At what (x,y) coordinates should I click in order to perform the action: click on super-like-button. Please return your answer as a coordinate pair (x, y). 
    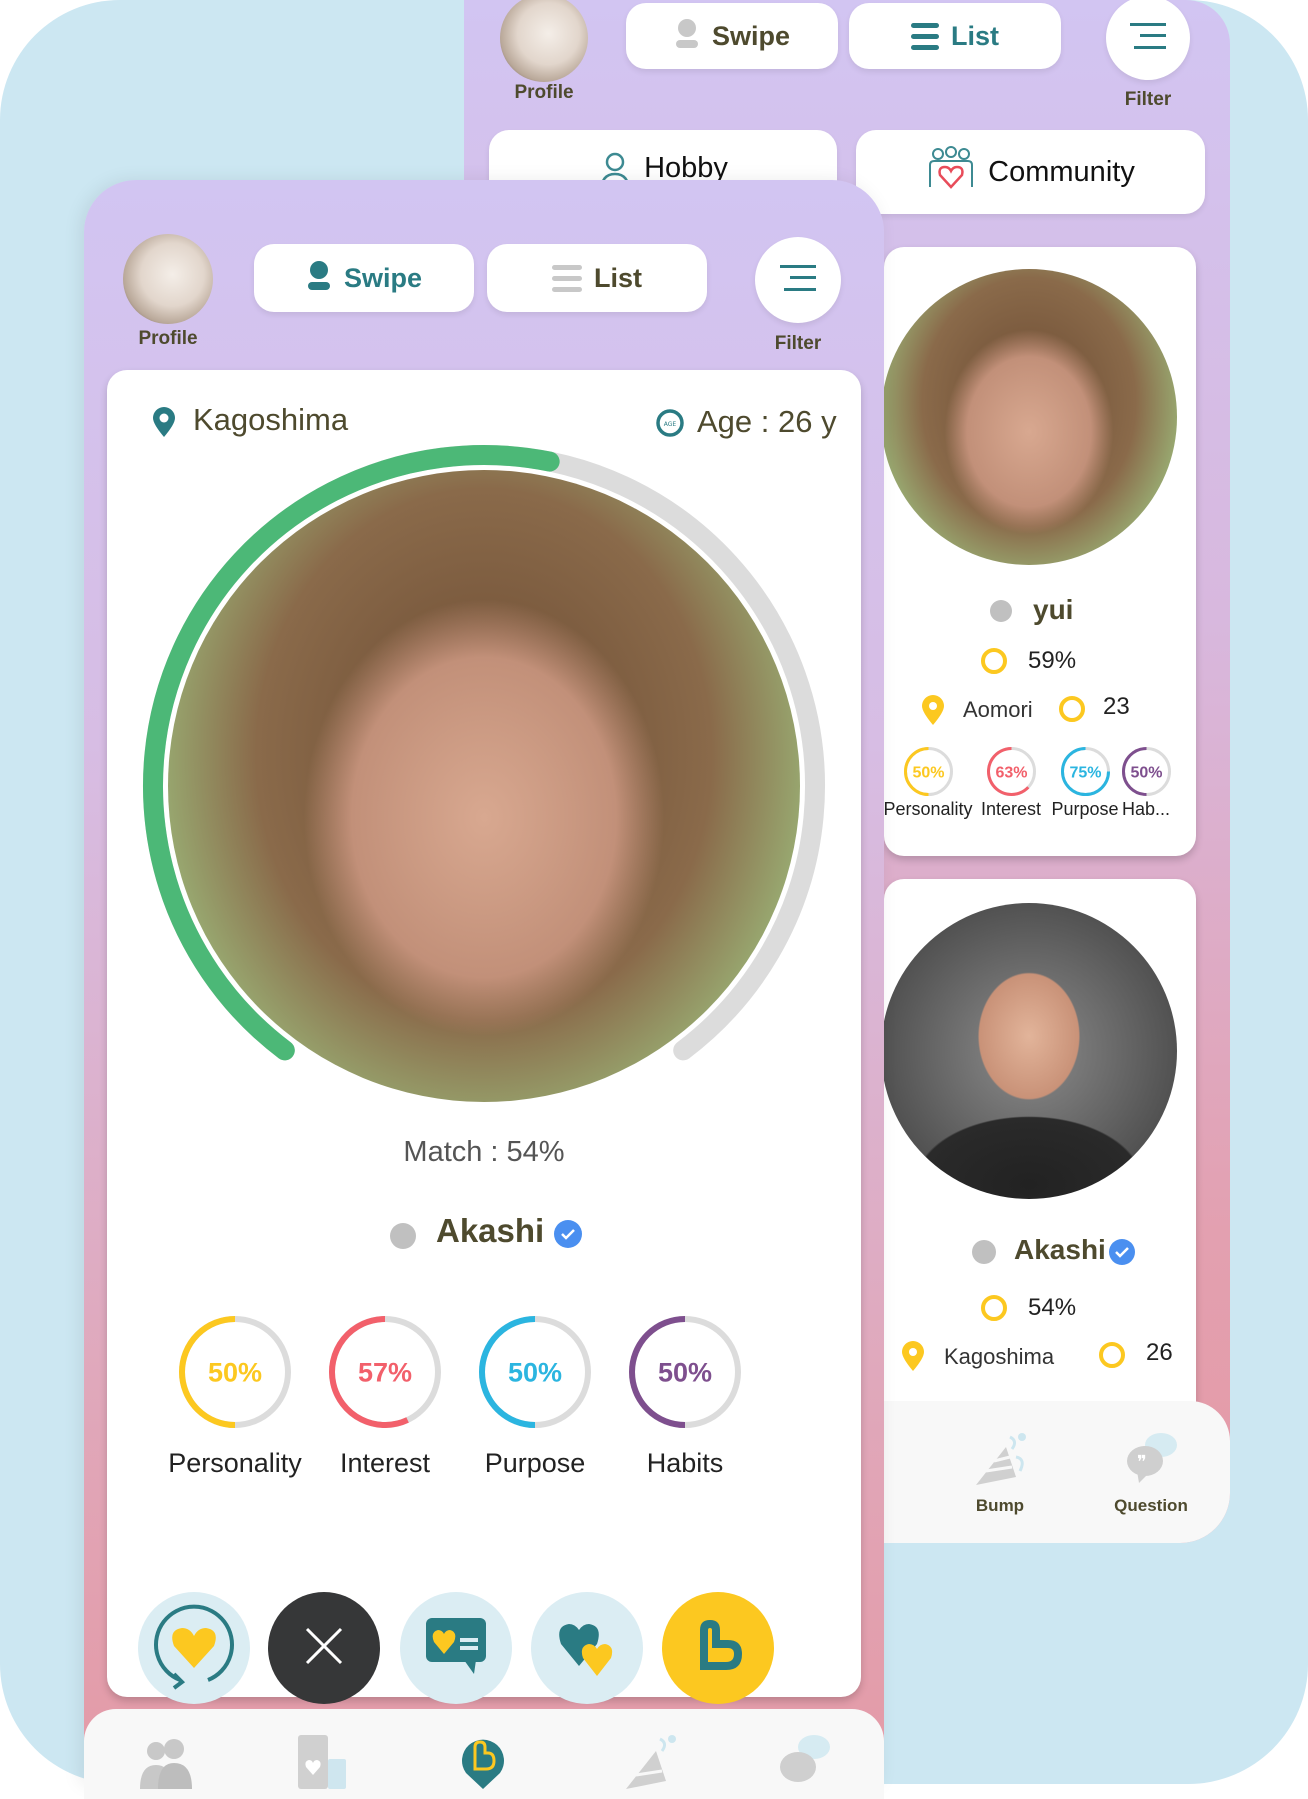
    Looking at the image, I should click on (587, 1648).